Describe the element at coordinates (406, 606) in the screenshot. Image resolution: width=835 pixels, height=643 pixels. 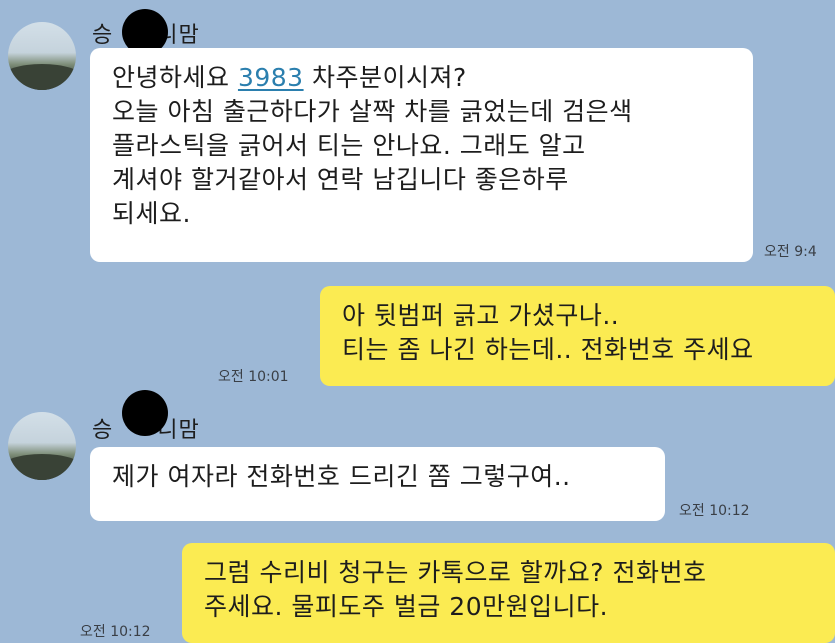
I see `message-line: 주세요. 물피도주 벌금 20만원입니다.` at that location.